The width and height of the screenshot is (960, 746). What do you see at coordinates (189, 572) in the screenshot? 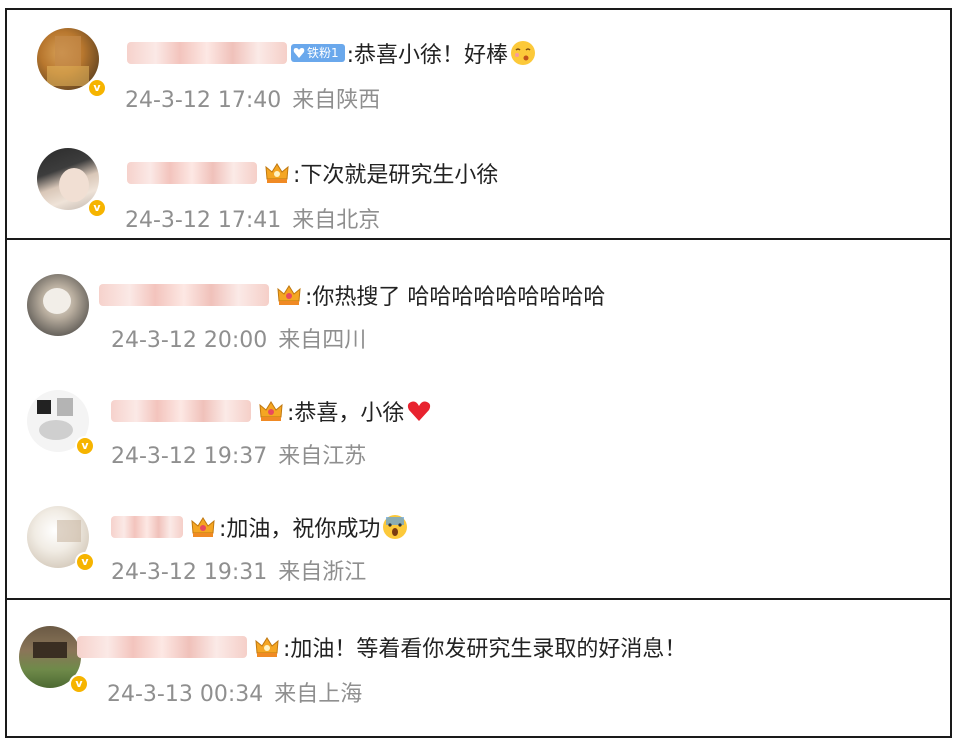
I see `comment-time: 24-3-12 19:31` at bounding box center [189, 572].